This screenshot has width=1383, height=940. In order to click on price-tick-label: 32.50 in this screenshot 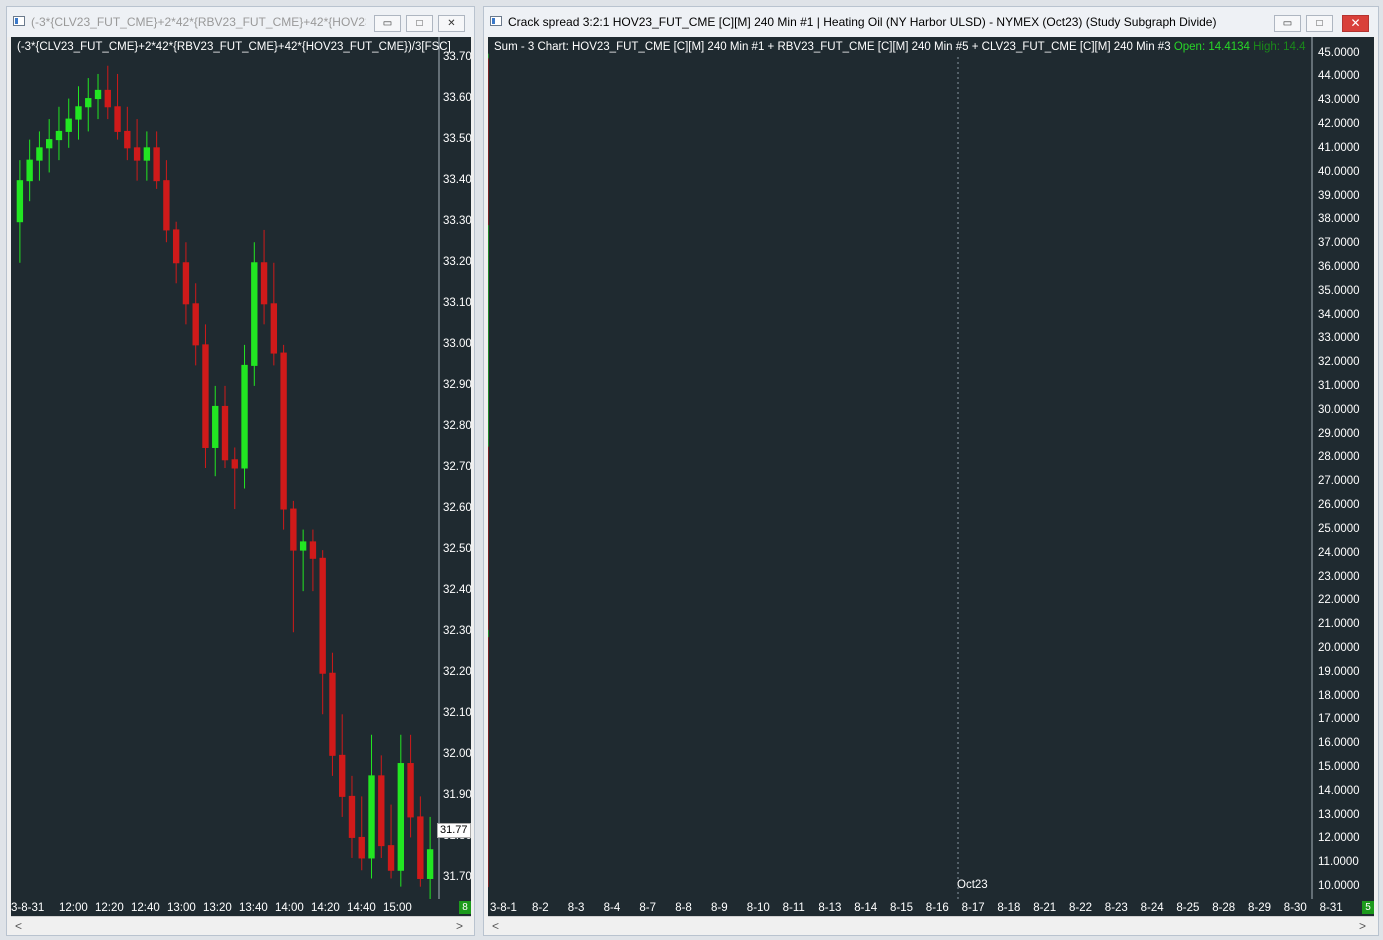, I will do `click(457, 549)`.